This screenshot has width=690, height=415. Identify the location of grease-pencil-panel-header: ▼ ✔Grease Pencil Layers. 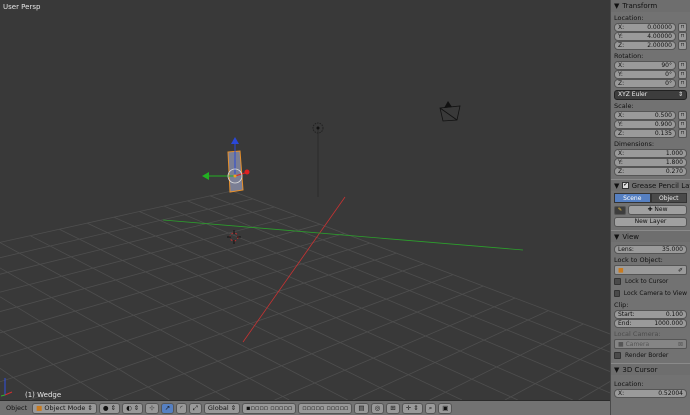
(650, 185).